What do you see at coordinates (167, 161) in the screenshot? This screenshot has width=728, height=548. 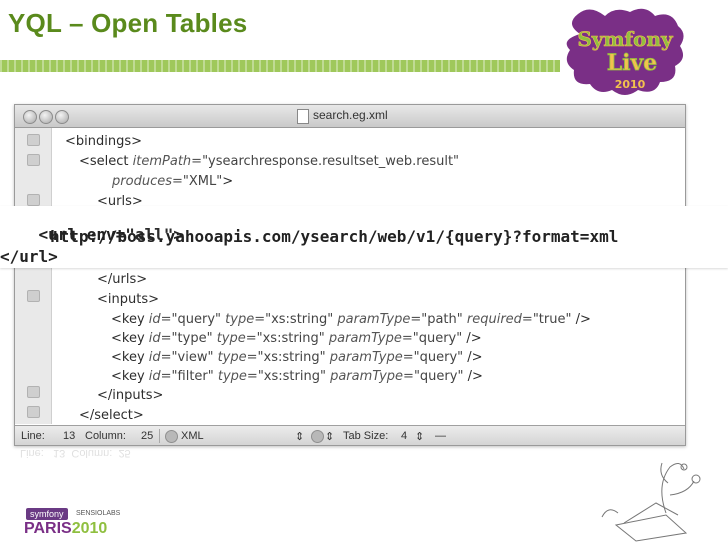 I see `code-token: itemPath=` at bounding box center [167, 161].